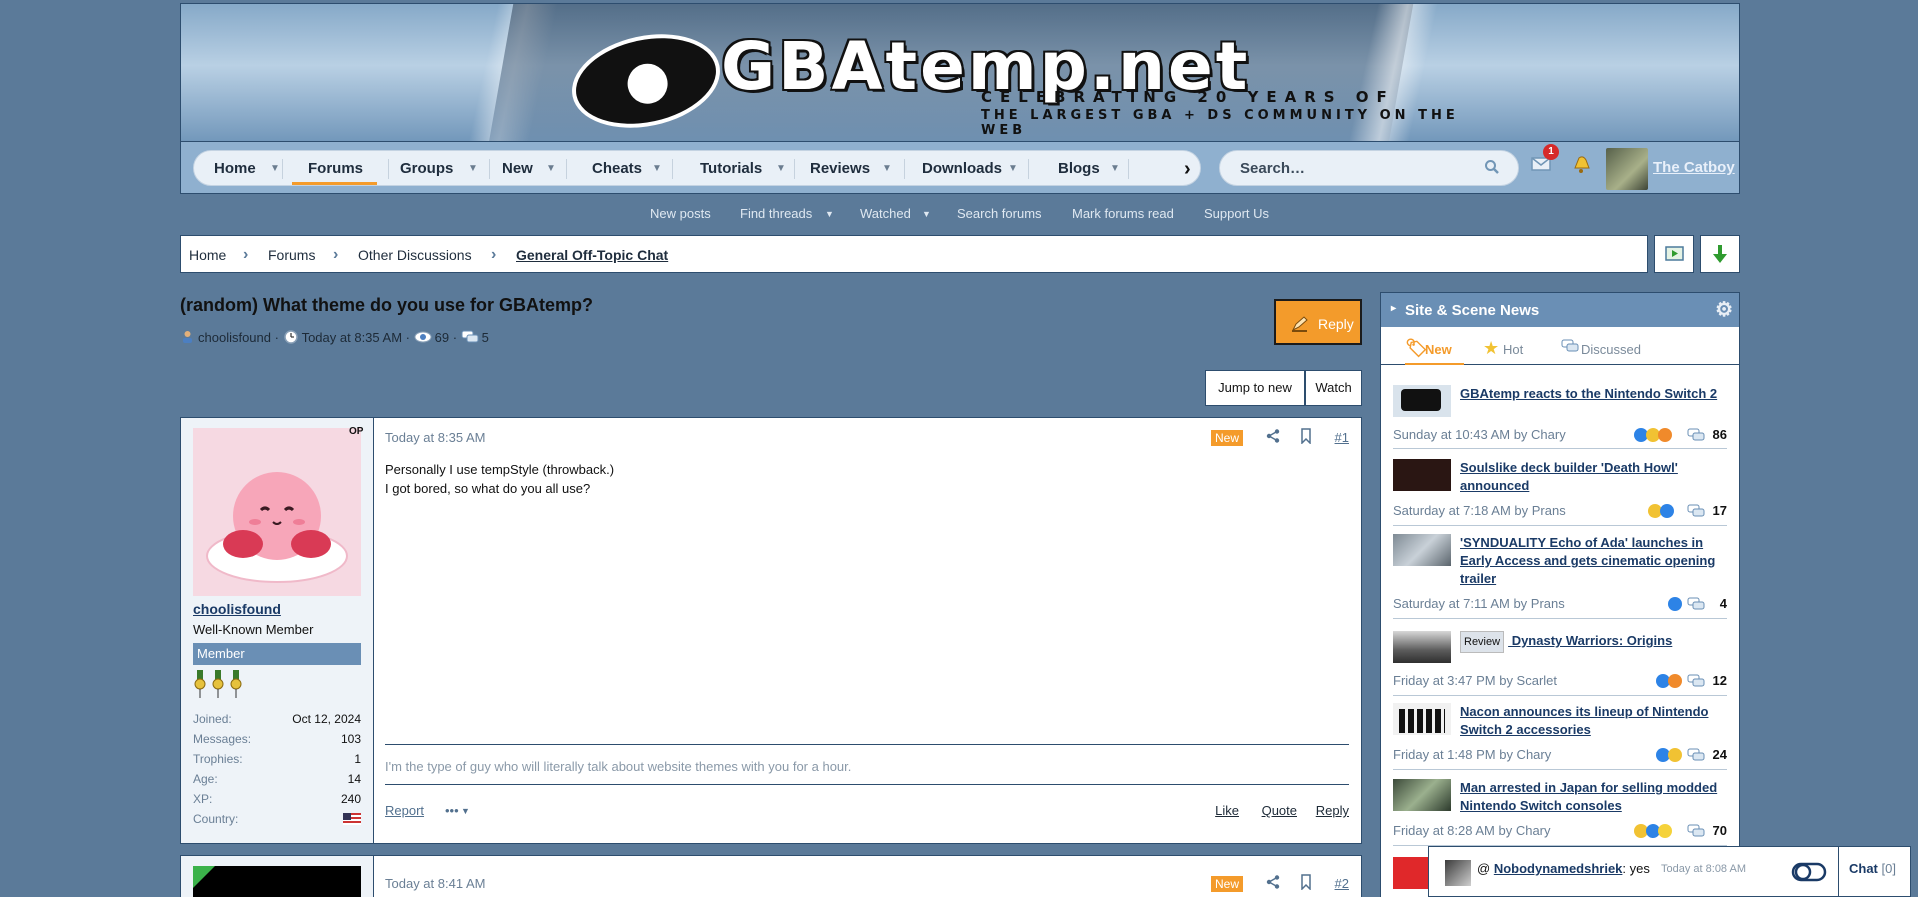 Image resolution: width=1918 pixels, height=897 pixels. I want to click on news-title-link: GBAtemp reacts to the Nintendo Switch 2, so click(1593, 394).